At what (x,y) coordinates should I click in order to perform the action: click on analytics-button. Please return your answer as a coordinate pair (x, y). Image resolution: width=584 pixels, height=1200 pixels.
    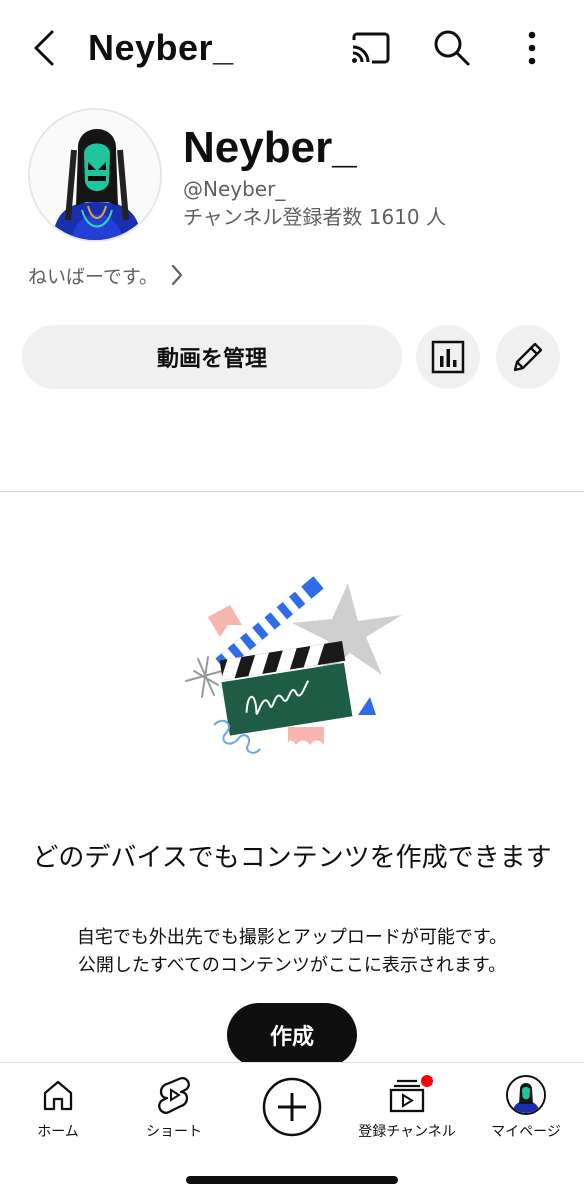
    Looking at the image, I should click on (448, 357).